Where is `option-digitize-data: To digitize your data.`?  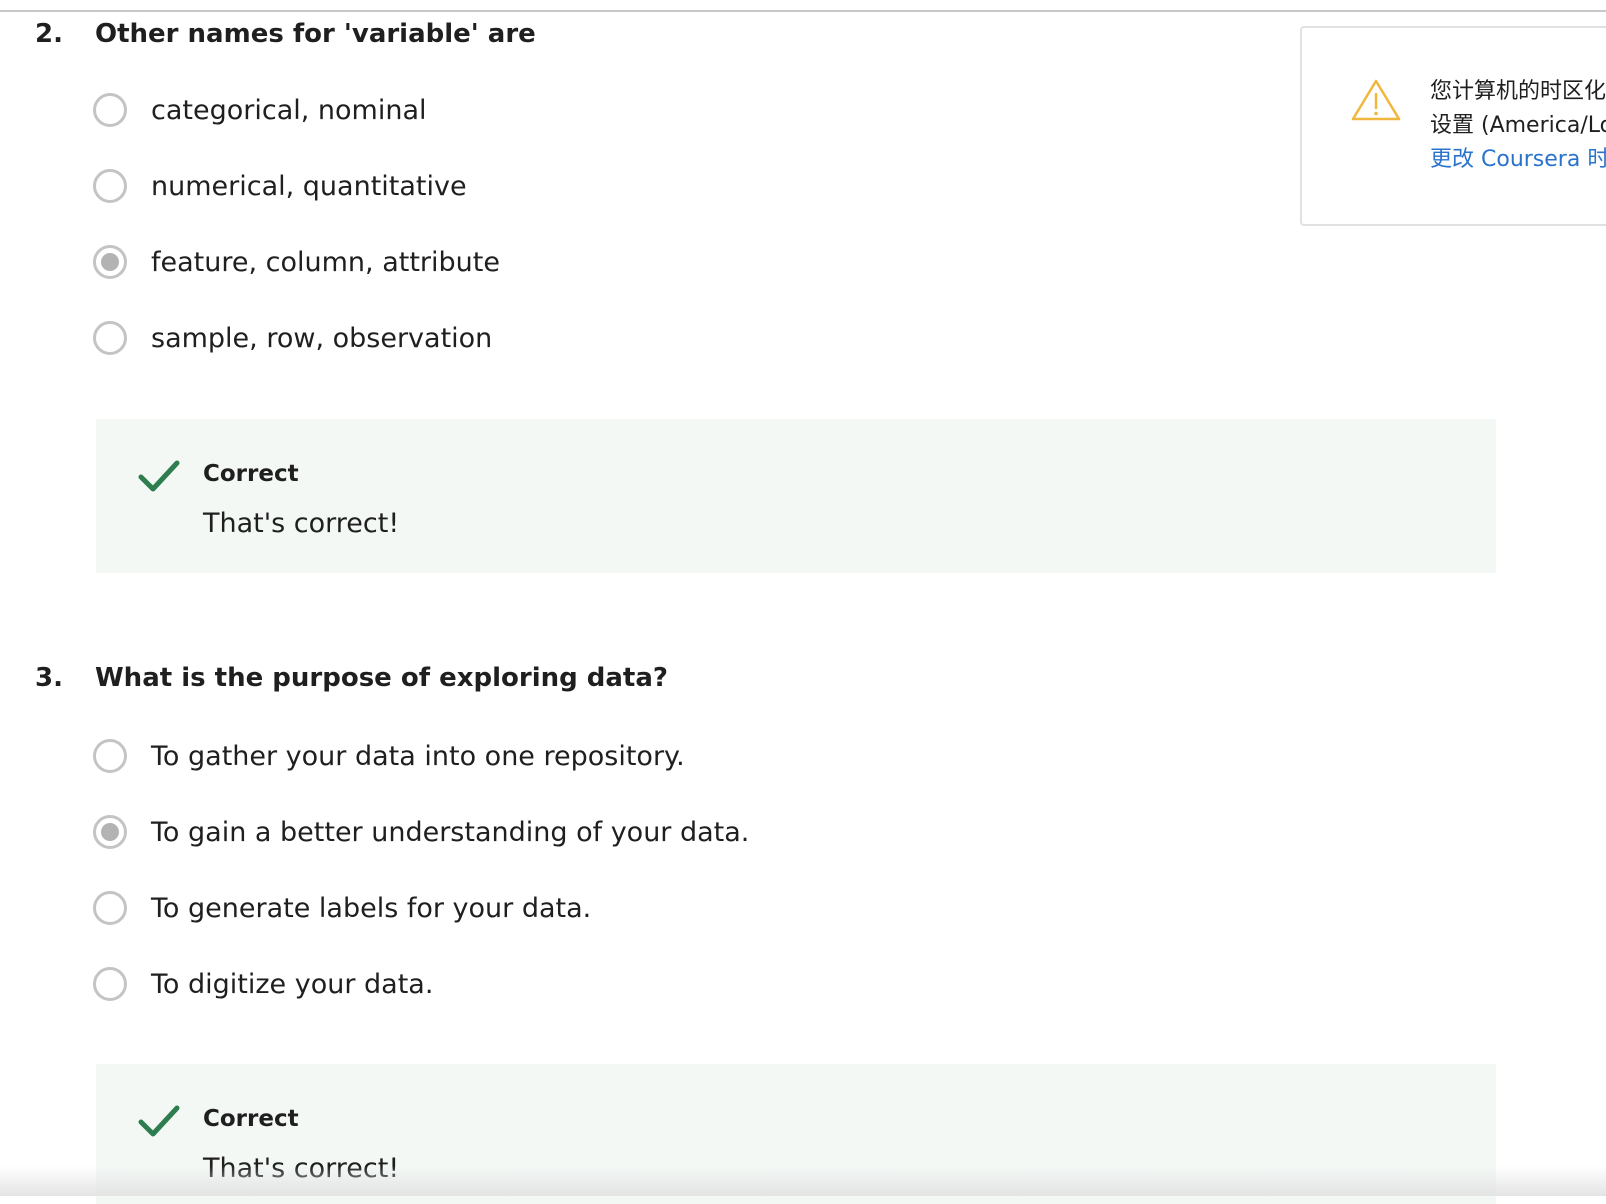
option-digitize-data: To digitize your data. is located at coordinates (263, 984).